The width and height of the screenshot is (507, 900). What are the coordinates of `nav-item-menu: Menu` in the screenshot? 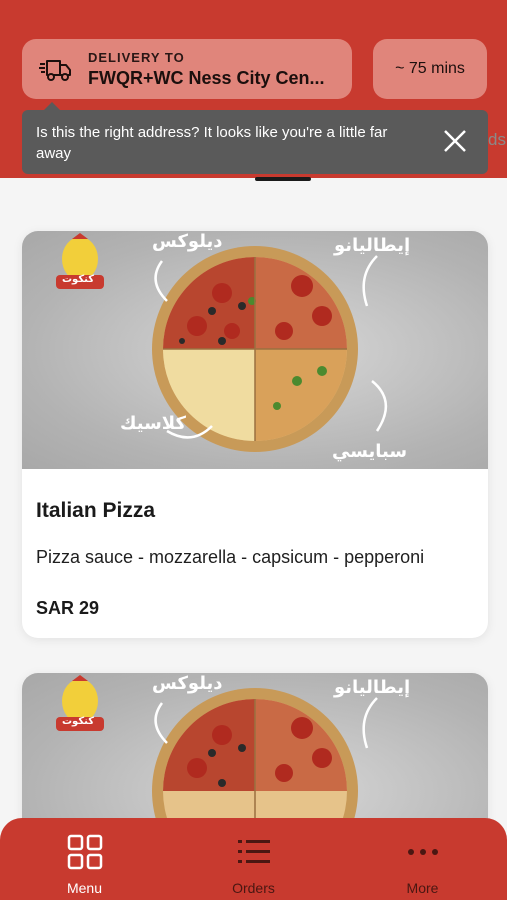 It's located at (84, 859).